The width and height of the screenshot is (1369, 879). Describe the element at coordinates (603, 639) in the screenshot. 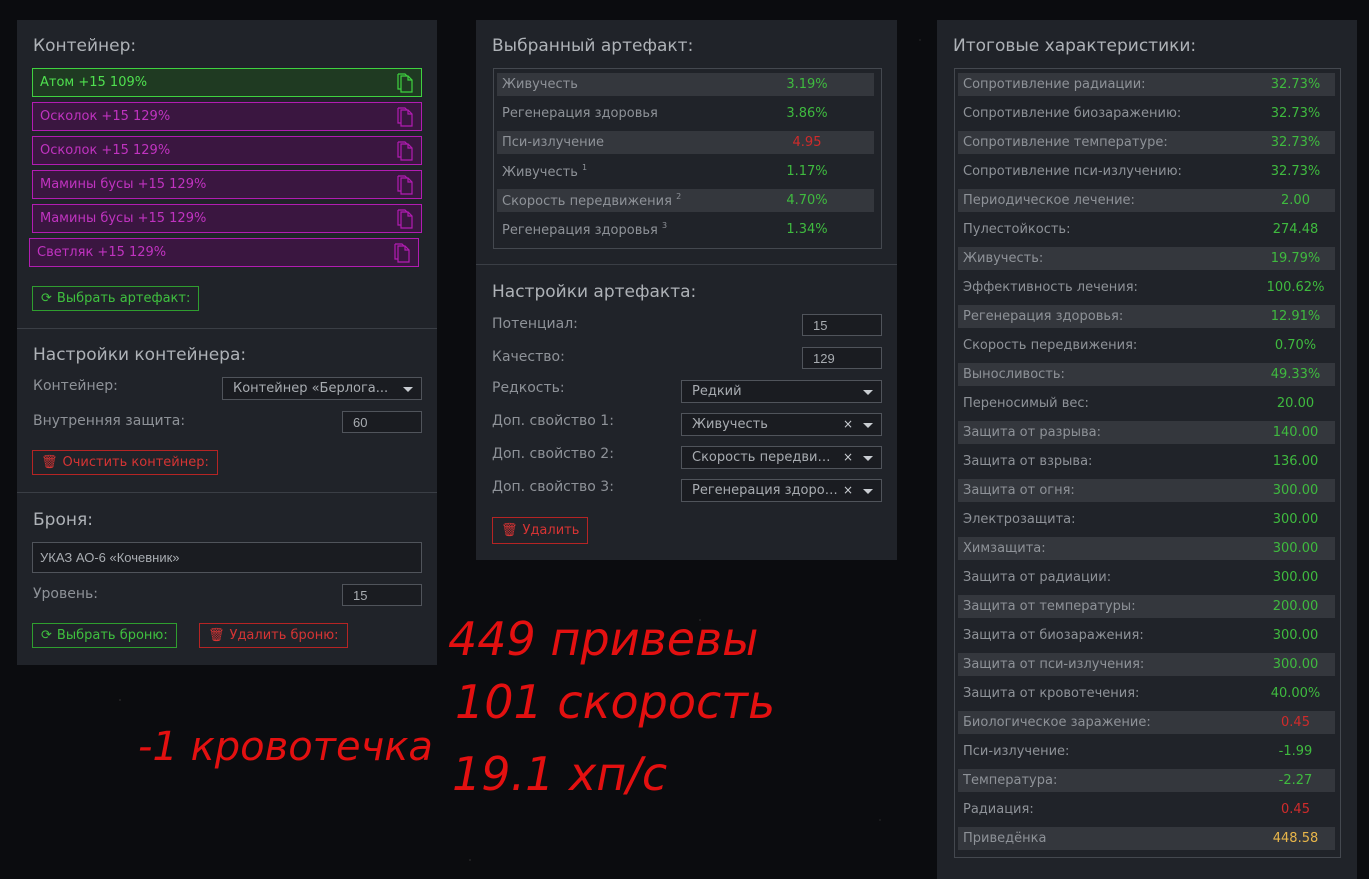

I see `handwritten-line1: 449 привевы` at that location.